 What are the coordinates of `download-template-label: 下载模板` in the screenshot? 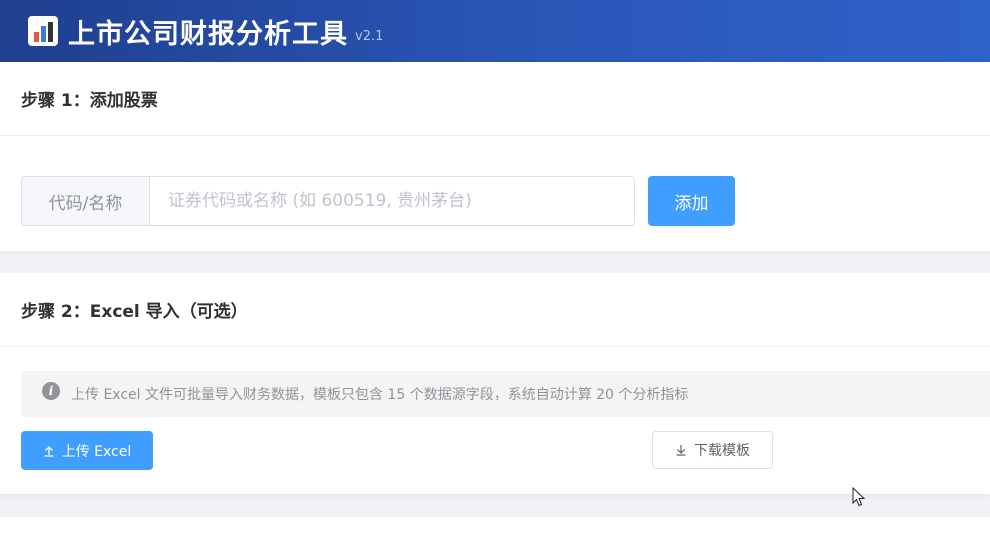 It's located at (722, 451).